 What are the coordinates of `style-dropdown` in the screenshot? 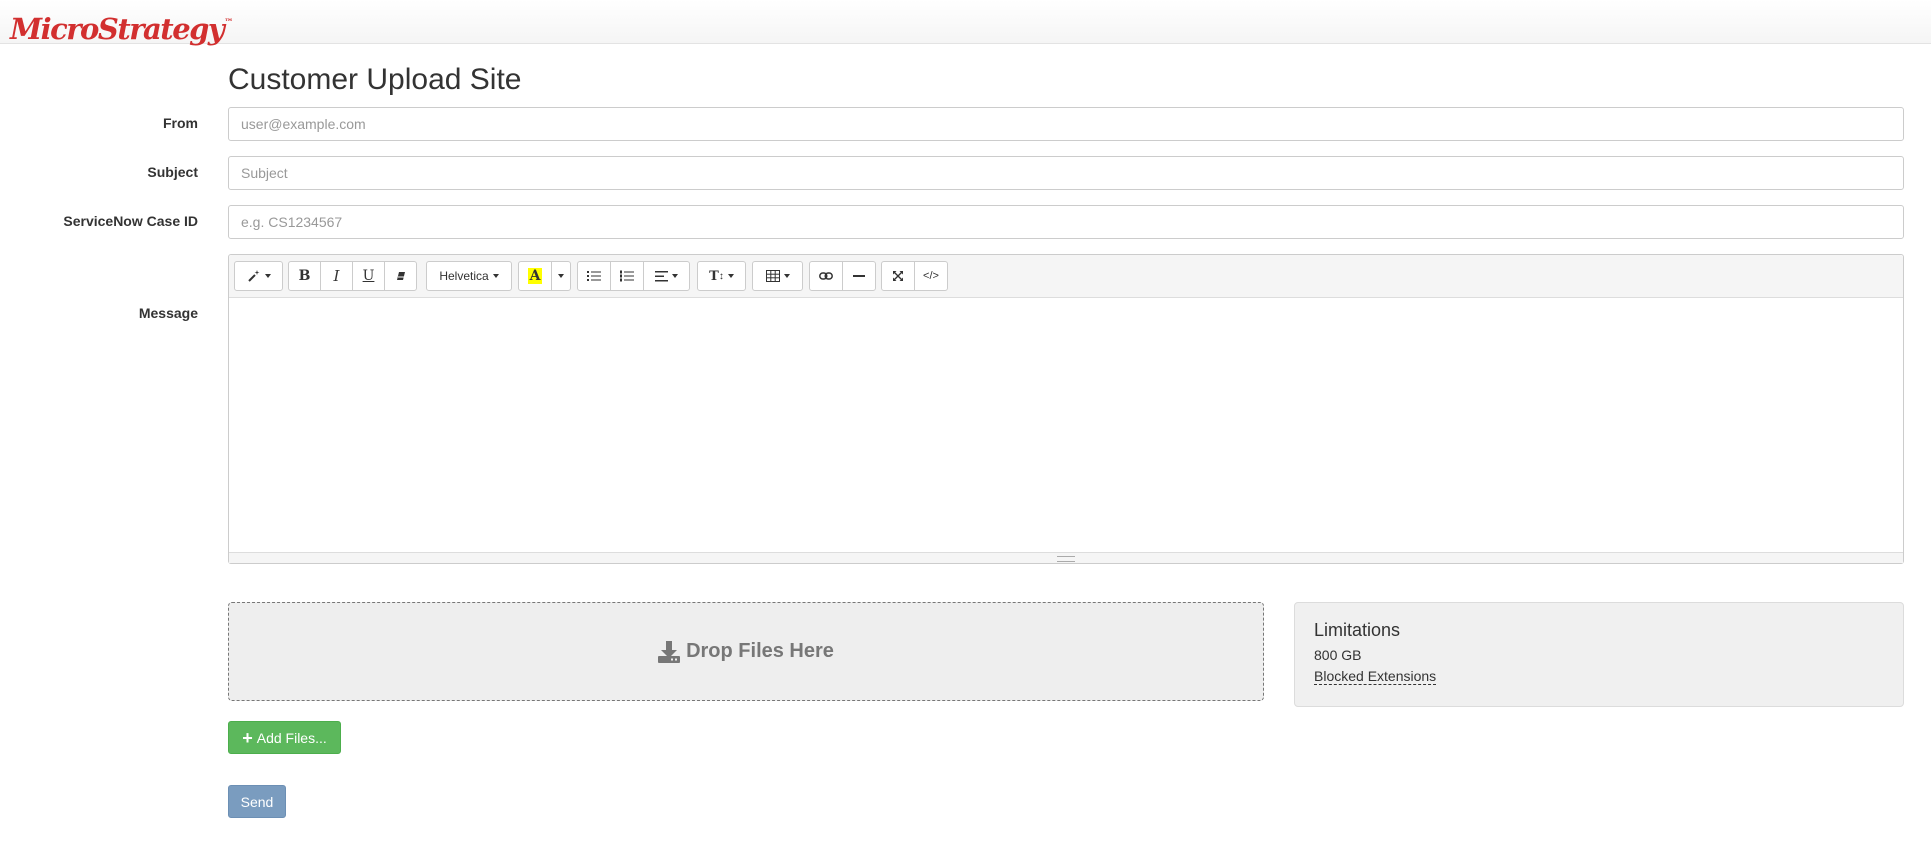 It's located at (258, 276).